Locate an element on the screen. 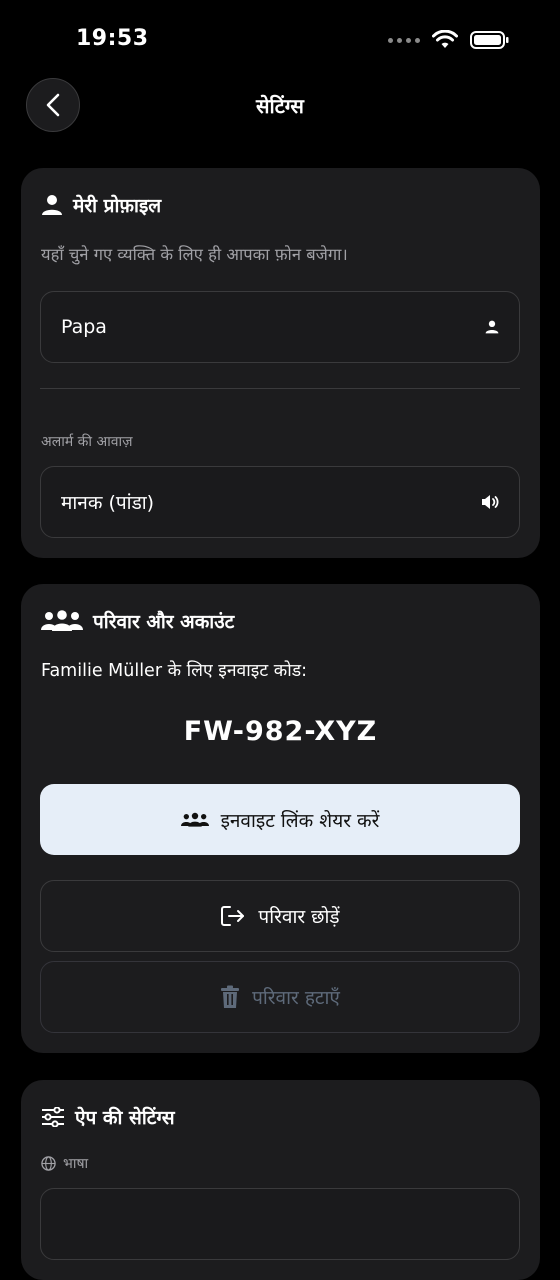  name-input is located at coordinates (251, 327).